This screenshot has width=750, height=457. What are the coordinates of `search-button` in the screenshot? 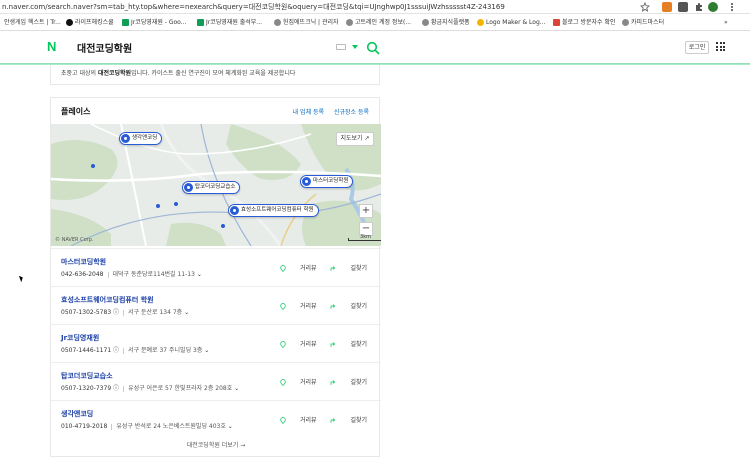 It's located at (373, 47).